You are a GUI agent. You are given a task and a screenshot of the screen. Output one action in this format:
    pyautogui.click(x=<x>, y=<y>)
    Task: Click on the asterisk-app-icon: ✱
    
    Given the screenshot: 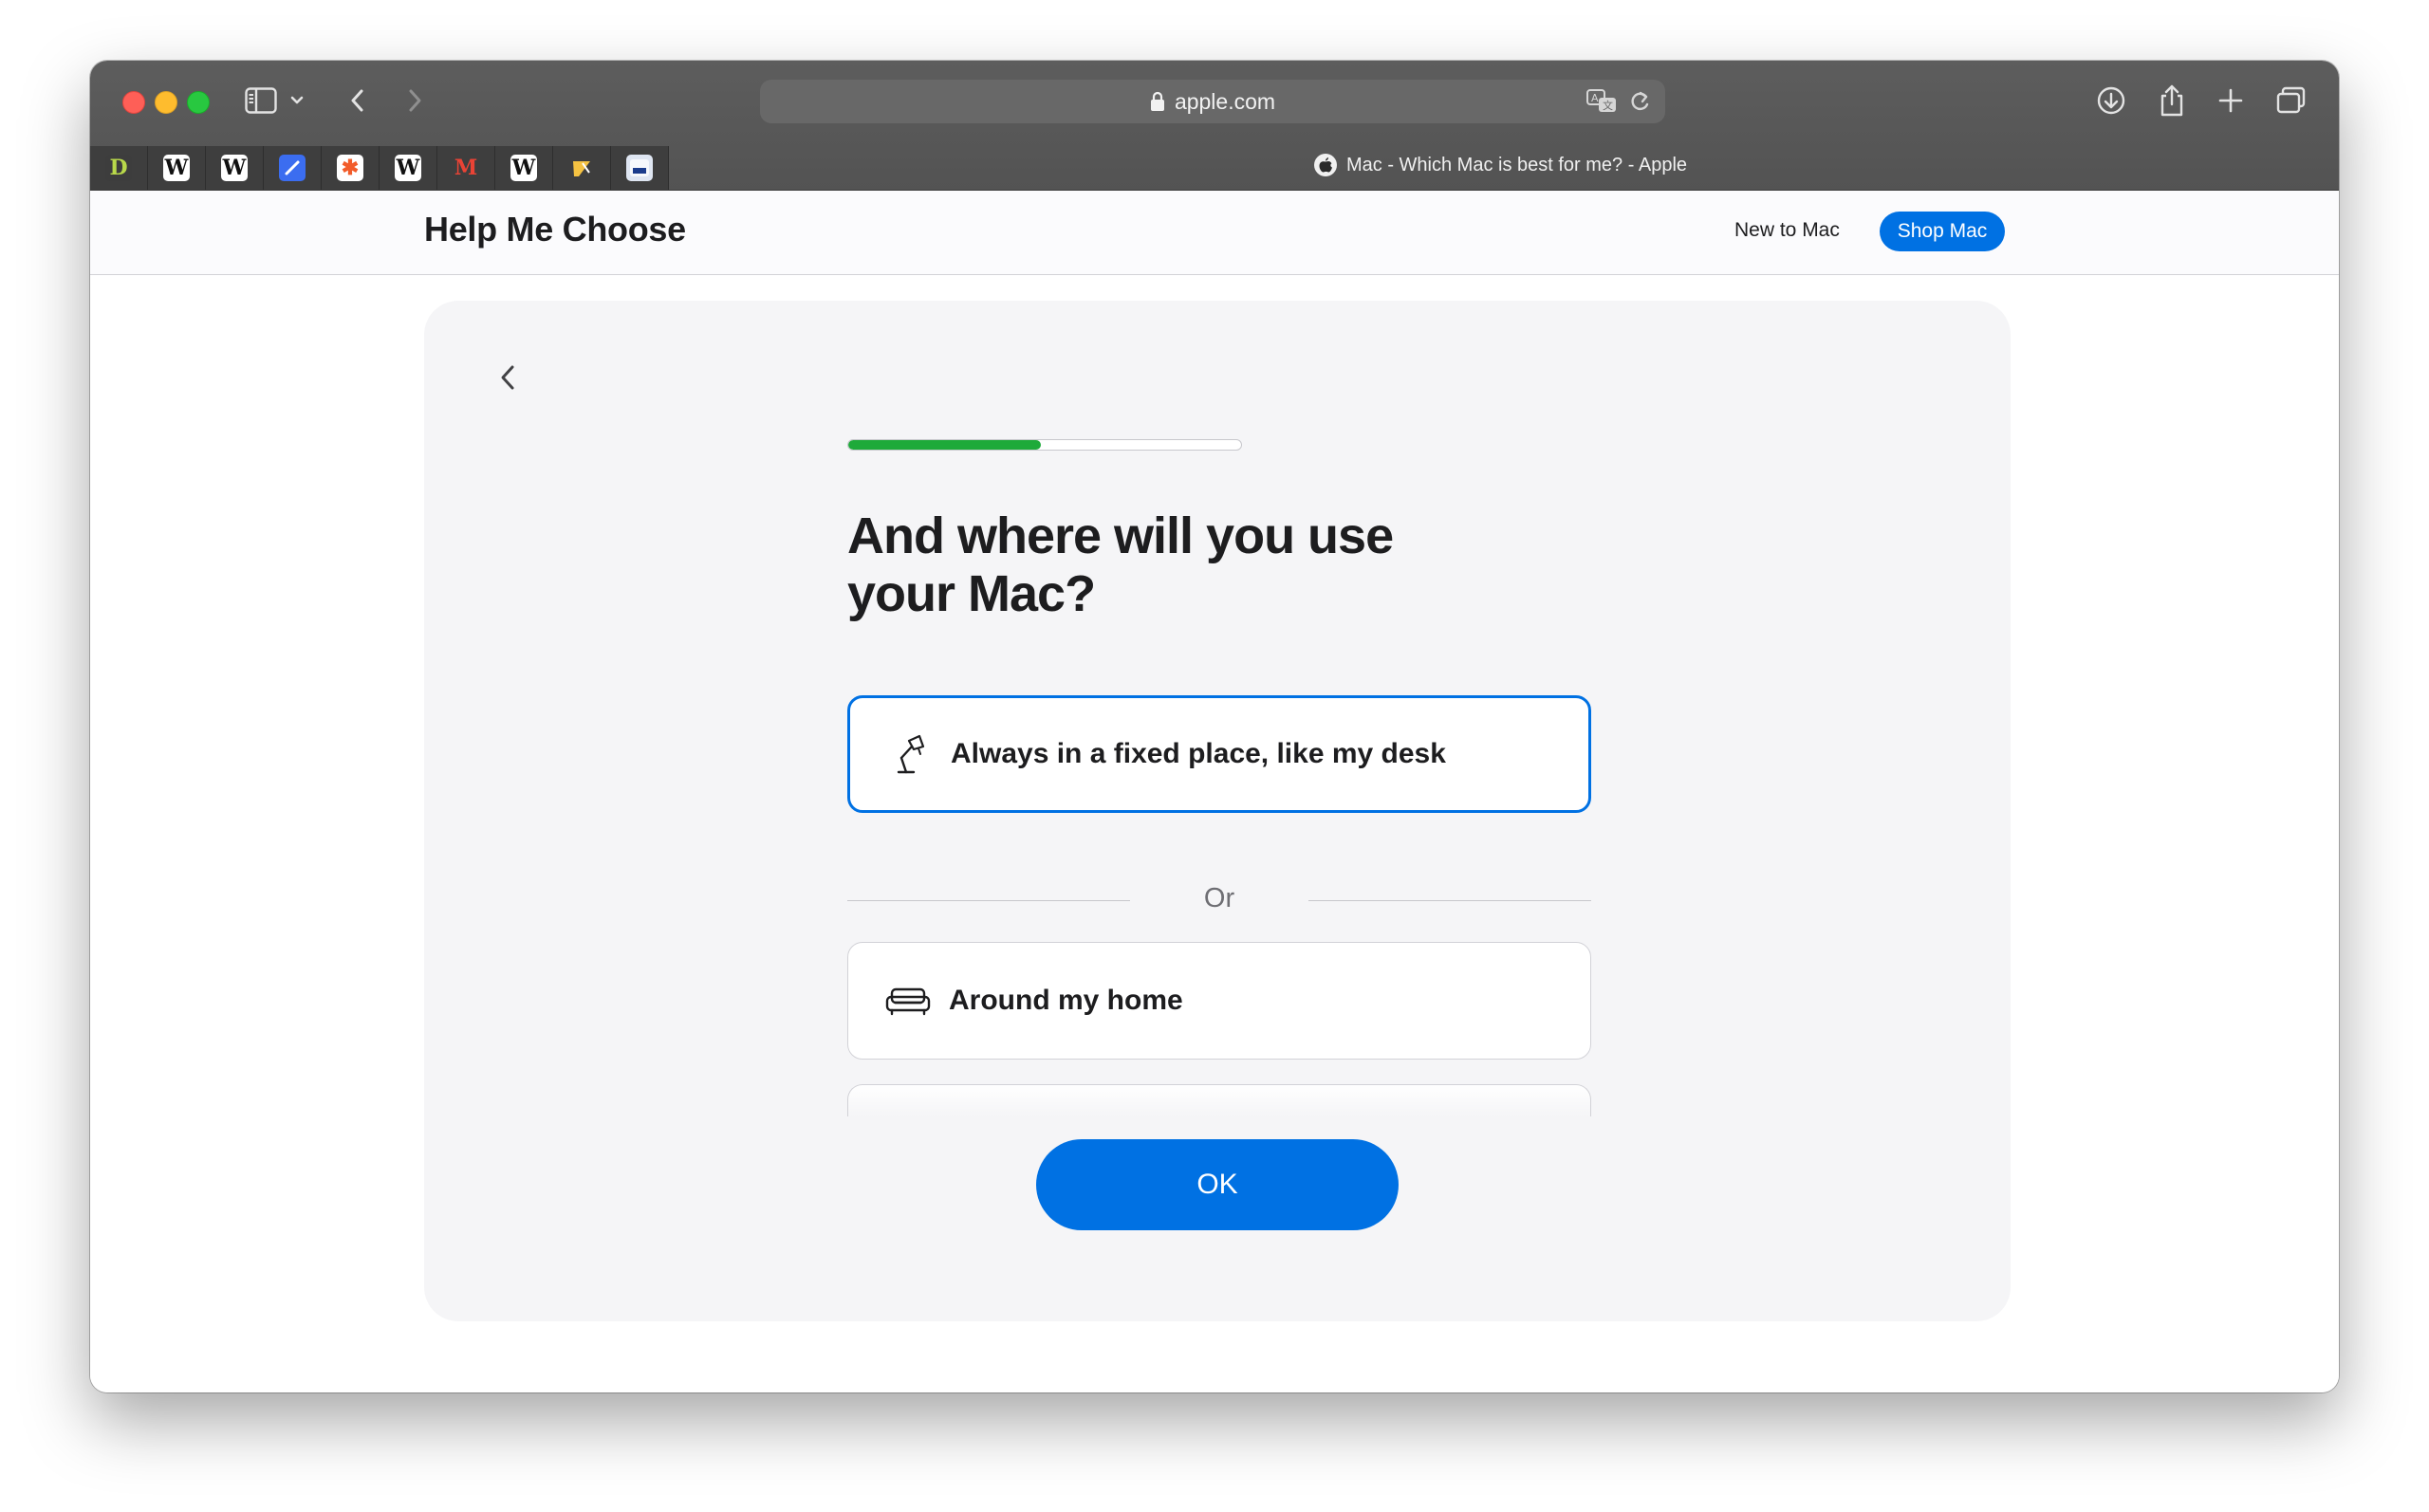 What is the action you would take?
    pyautogui.click(x=350, y=168)
    